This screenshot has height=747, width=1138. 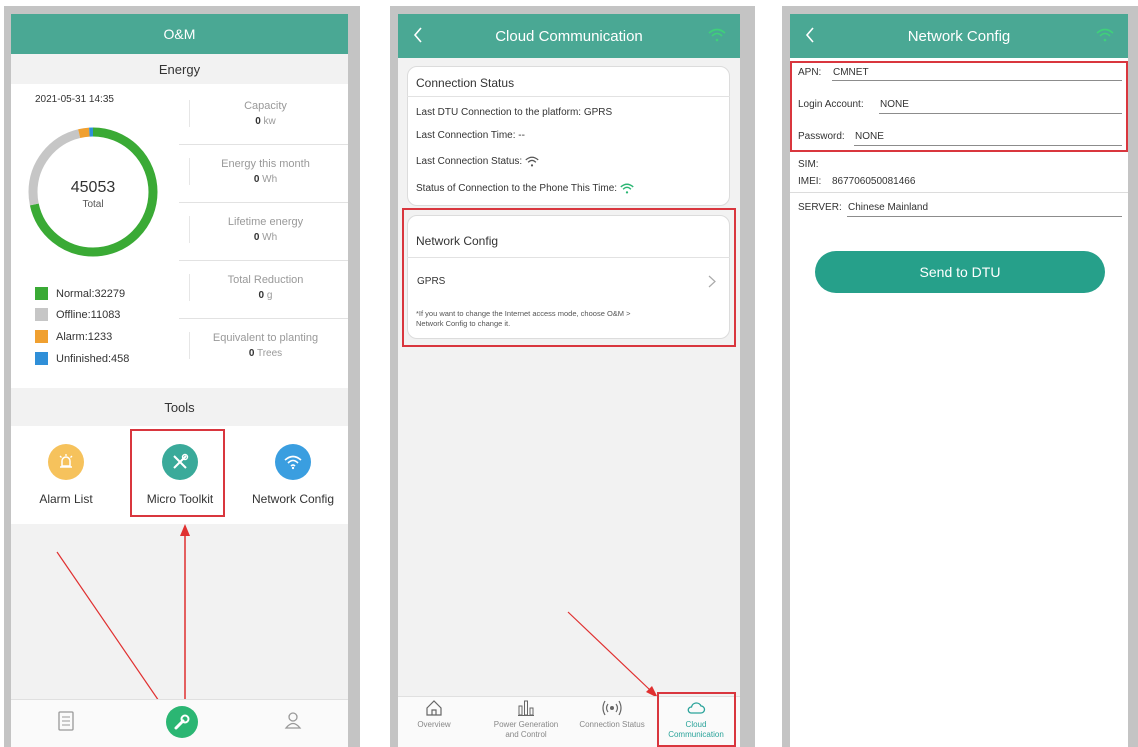 I want to click on legend-normal: Normal: 32279, so click(x=80, y=293).